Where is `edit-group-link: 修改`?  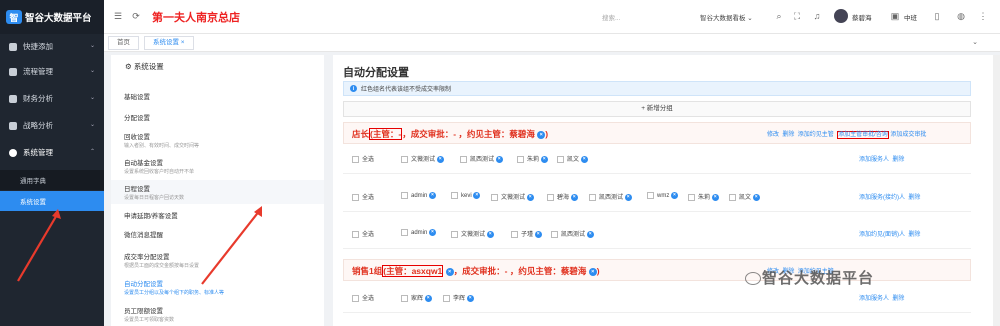 edit-group-link: 修改 is located at coordinates (773, 135).